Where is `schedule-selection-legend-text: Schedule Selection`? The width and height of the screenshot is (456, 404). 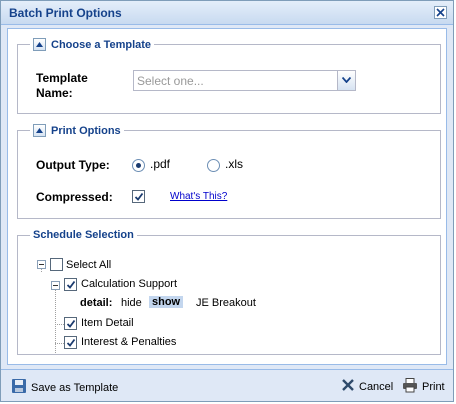
schedule-selection-legend-text: Schedule Selection is located at coordinates (83, 235).